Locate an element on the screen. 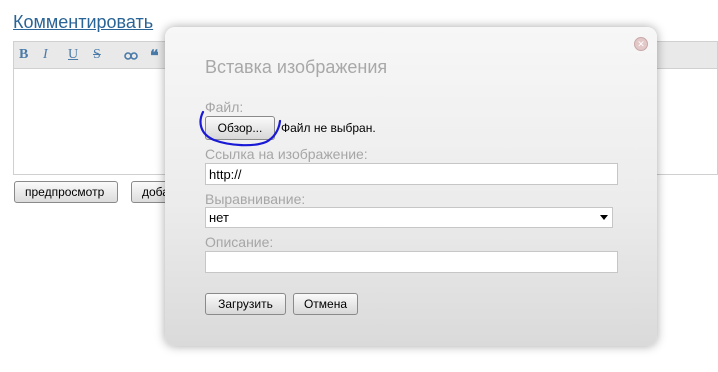 The width and height of the screenshot is (718, 372). quote-icon: ❝ is located at coordinates (154, 56).